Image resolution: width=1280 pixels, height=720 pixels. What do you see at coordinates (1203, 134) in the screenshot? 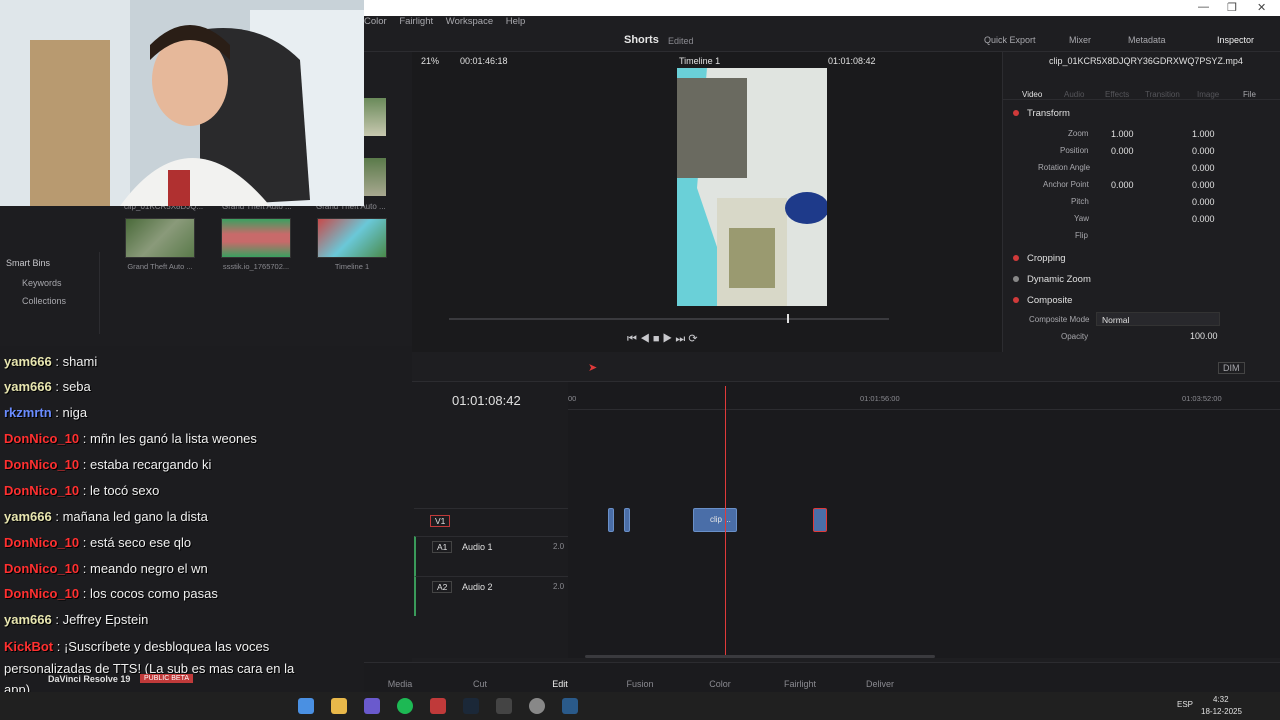
I see `zoom-y-value: 1.000` at bounding box center [1203, 134].